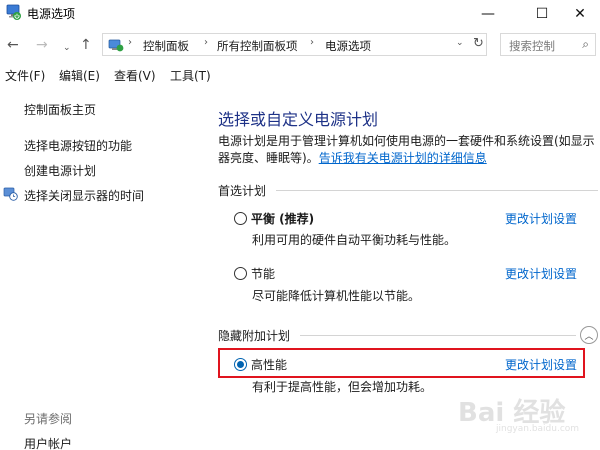 This screenshot has height=450, width=600. What do you see at coordinates (116, 45) in the screenshot?
I see `control-panel-icon` at bounding box center [116, 45].